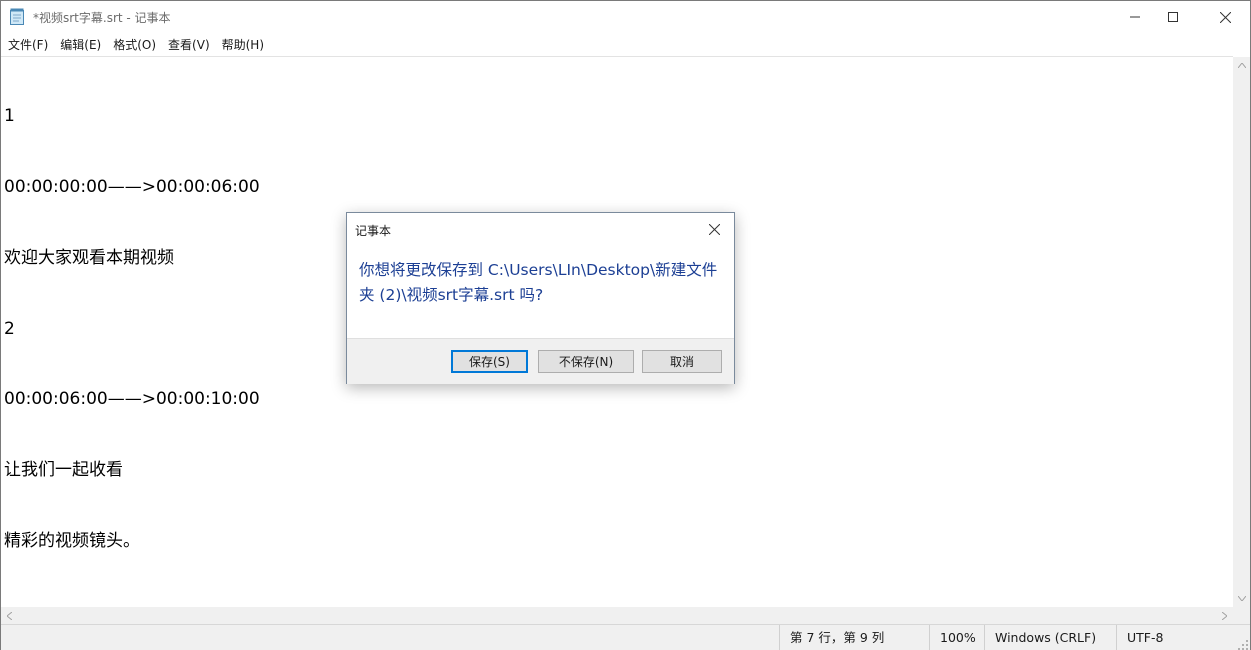  I want to click on title-bar: *视频srt字幕.srt - 记事本, so click(625, 17).